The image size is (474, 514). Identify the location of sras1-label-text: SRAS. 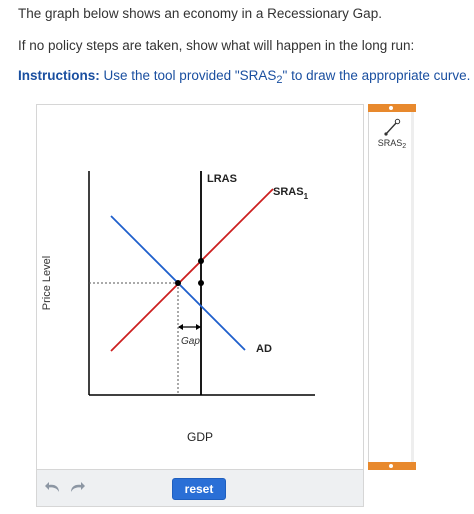
(288, 192).